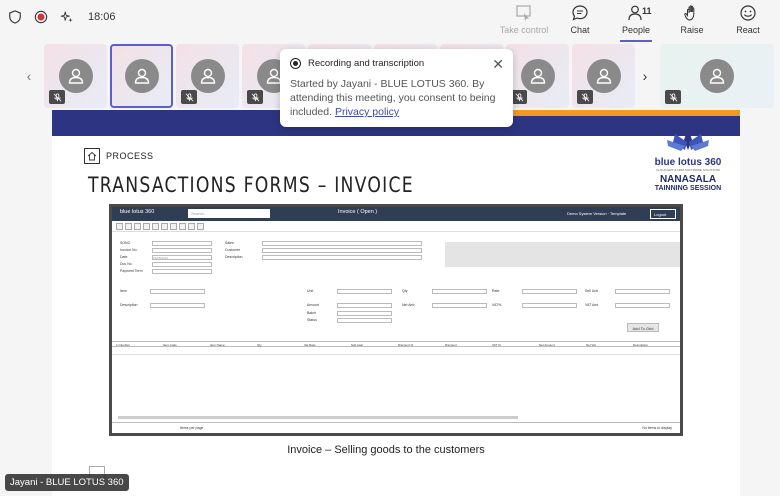 The width and height of the screenshot is (780, 496). I want to click on react-icon, so click(748, 13).